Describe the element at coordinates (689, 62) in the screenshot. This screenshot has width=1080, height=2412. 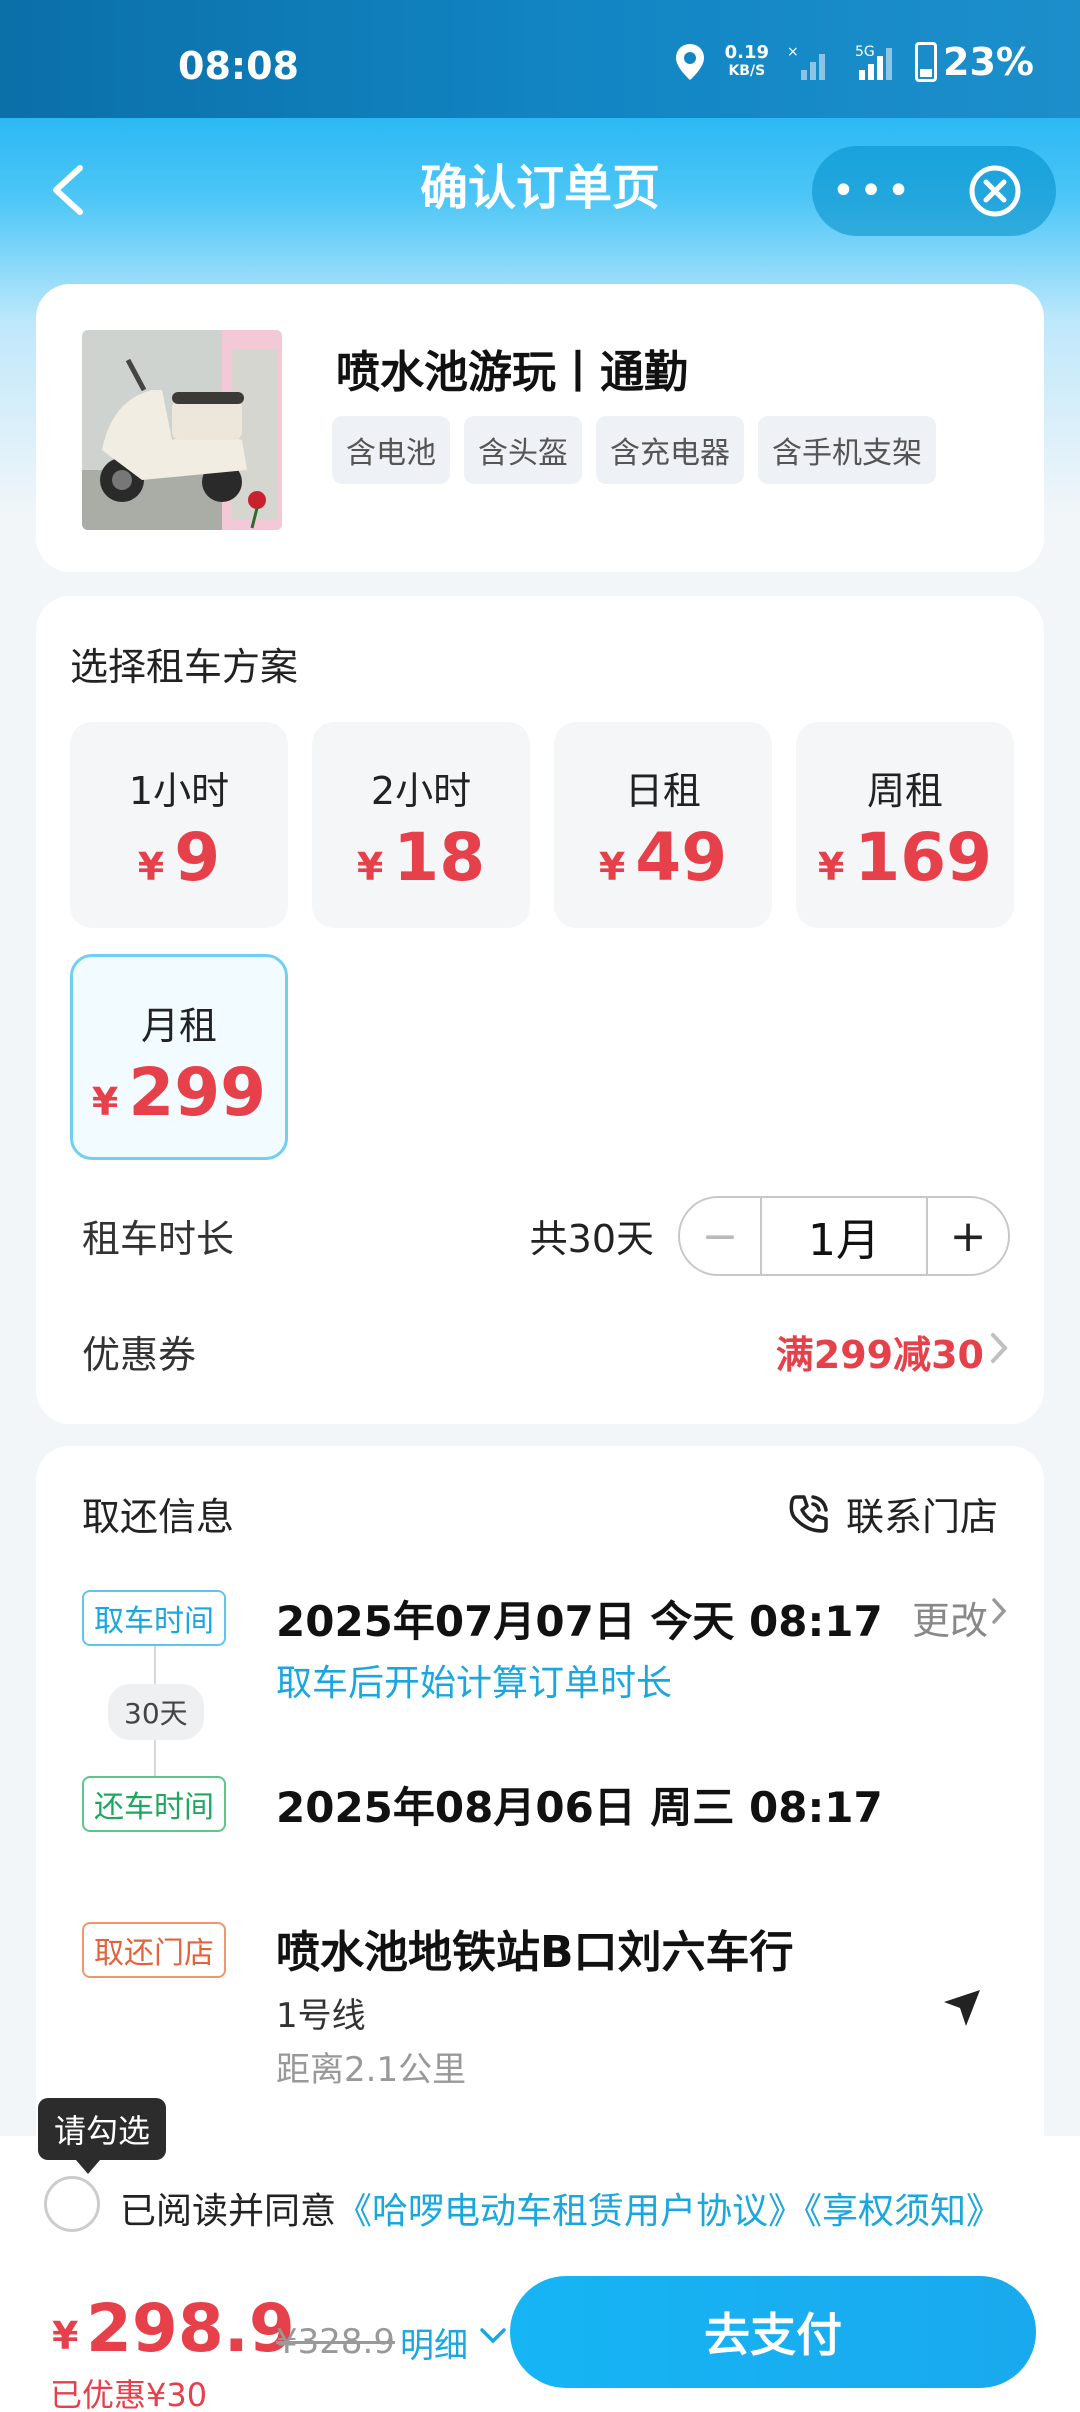
I see `location-icon` at that location.